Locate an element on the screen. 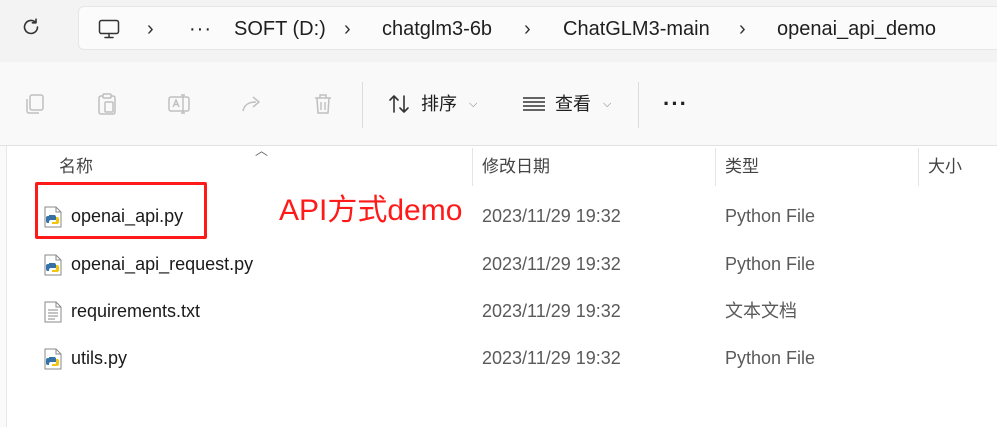 Image resolution: width=997 pixels, height=427 pixels. view-label: 查看 is located at coordinates (573, 104).